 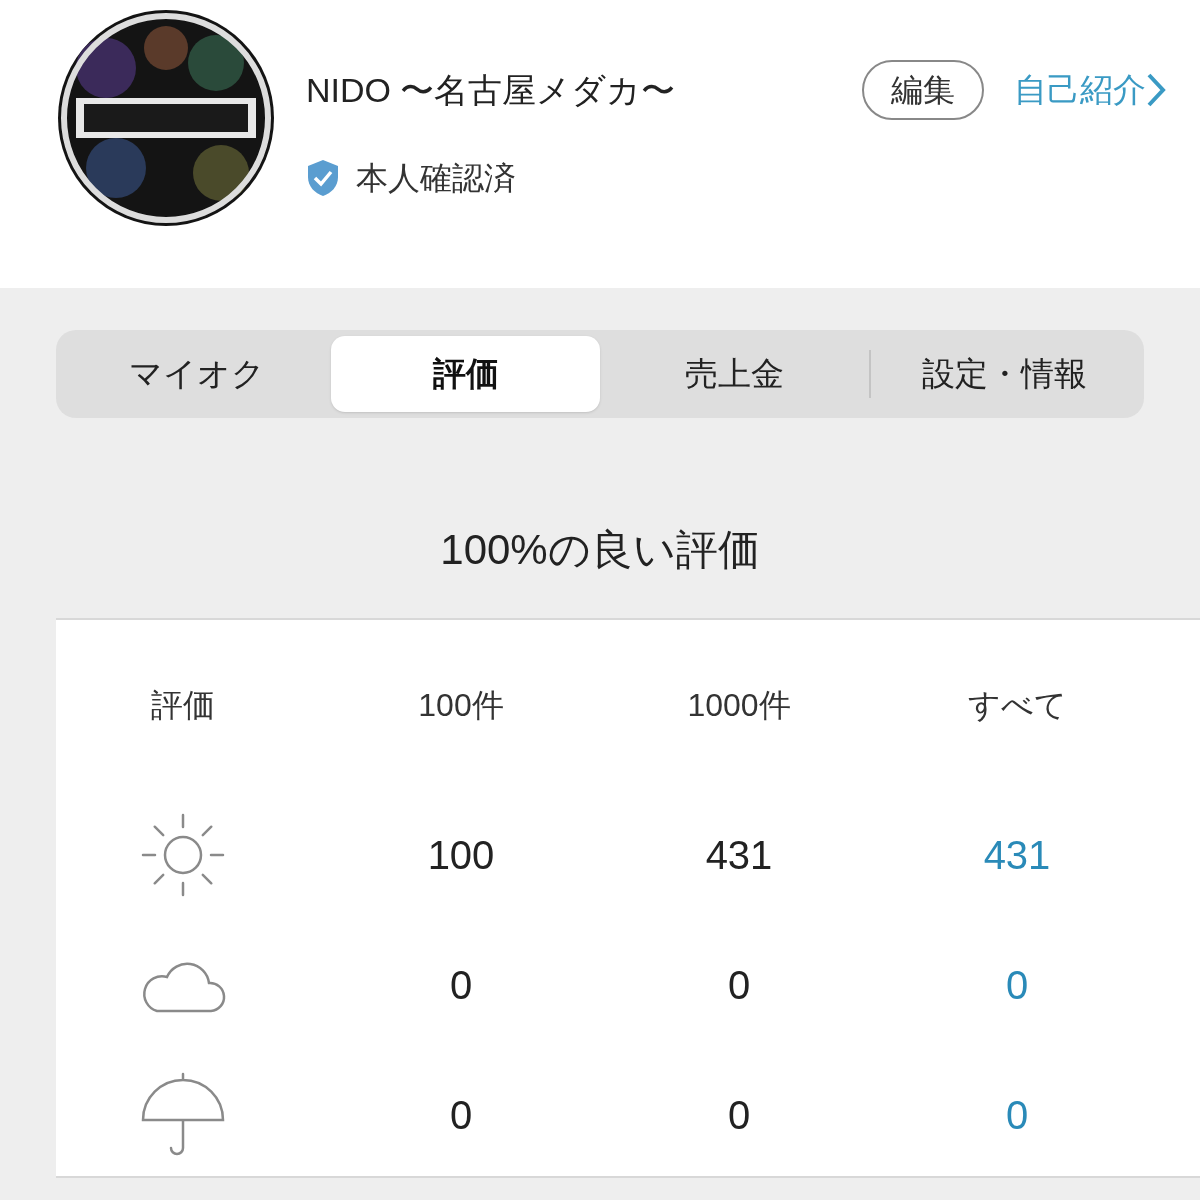 What do you see at coordinates (1017, 705) in the screenshot?
I see `column-header: すべて` at bounding box center [1017, 705].